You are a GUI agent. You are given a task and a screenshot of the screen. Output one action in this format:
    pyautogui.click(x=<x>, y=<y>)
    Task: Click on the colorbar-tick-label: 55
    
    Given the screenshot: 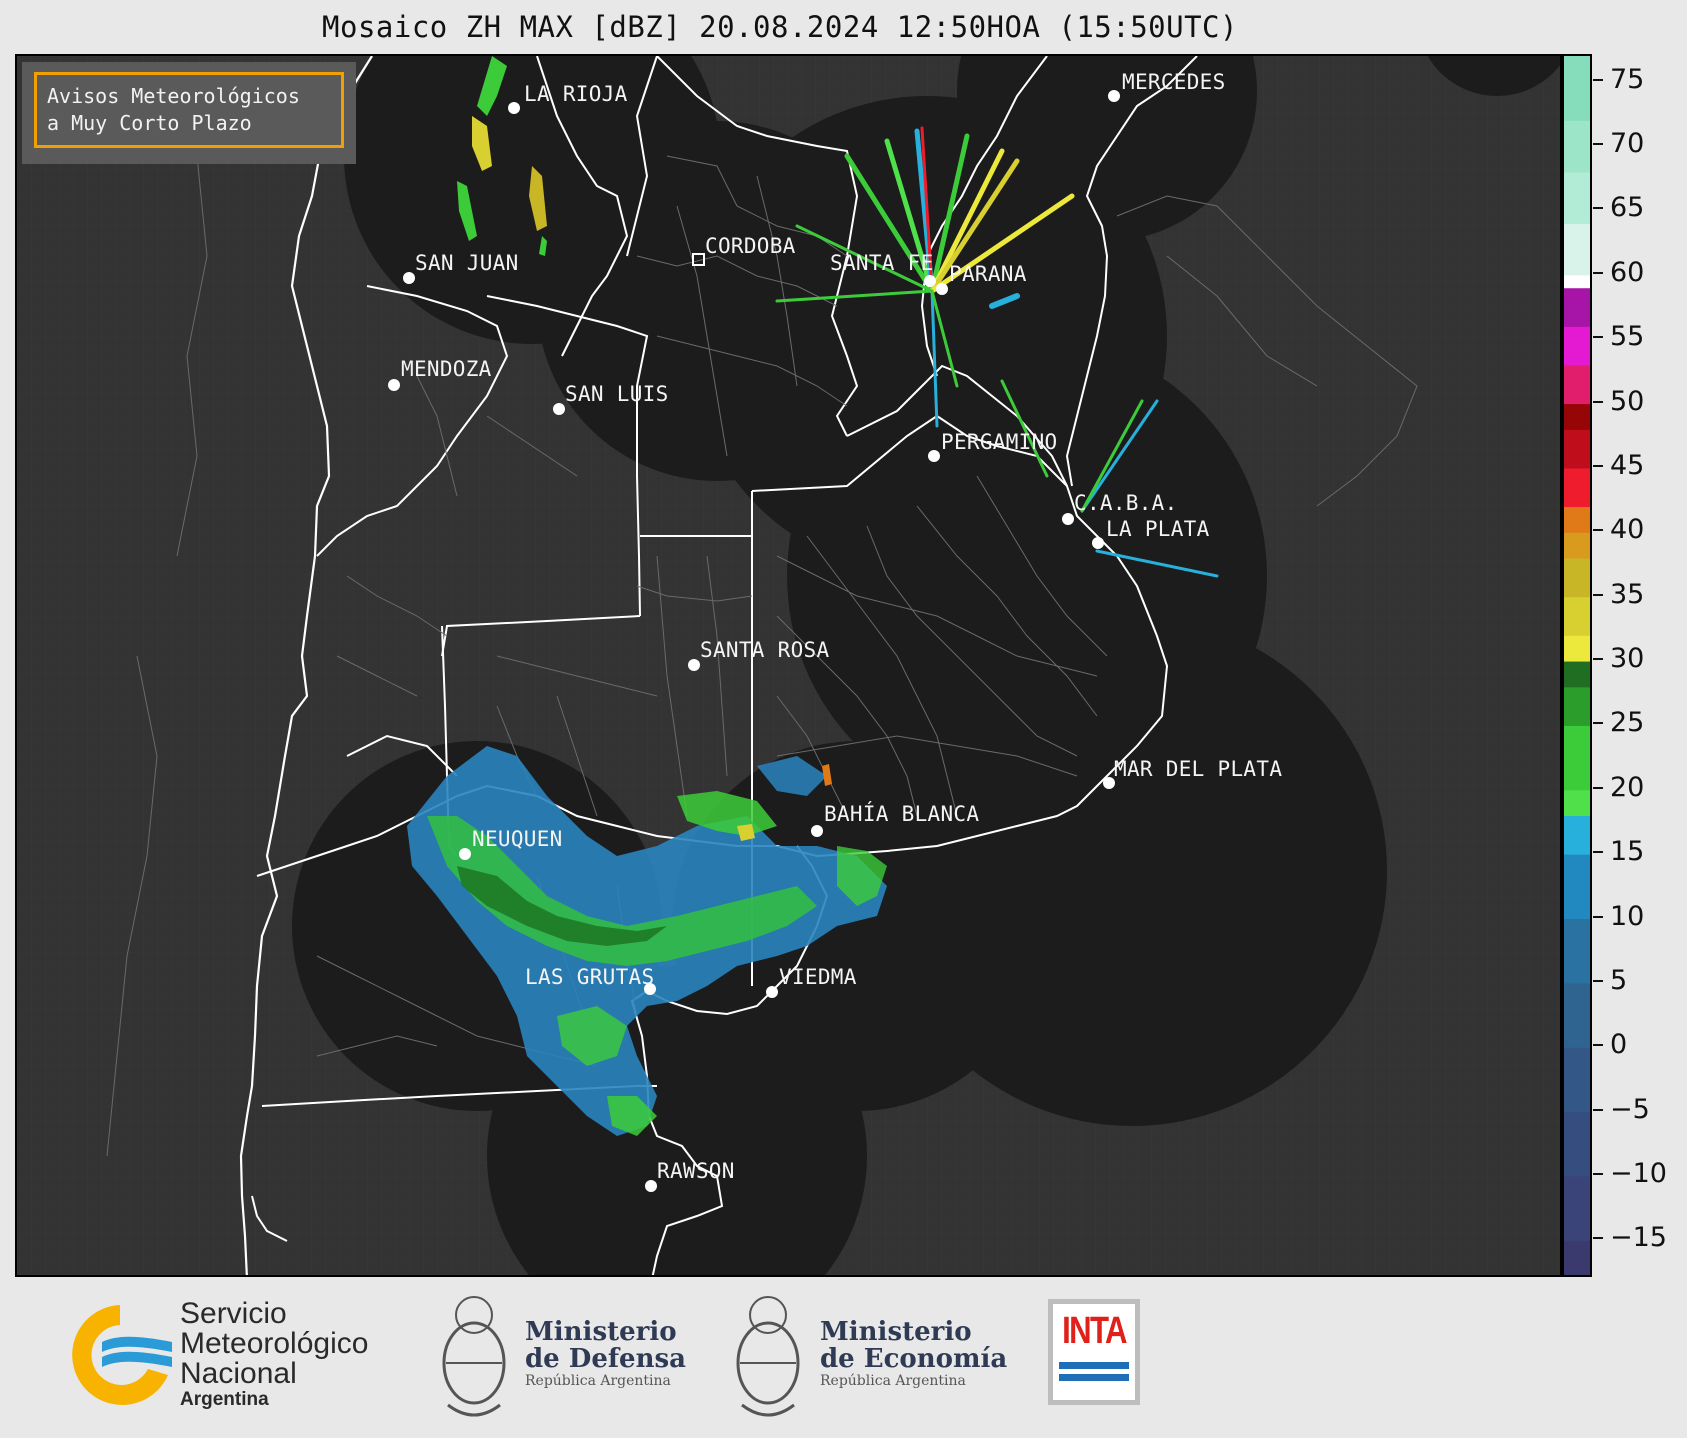 What is the action you would take?
    pyautogui.click(x=1627, y=337)
    